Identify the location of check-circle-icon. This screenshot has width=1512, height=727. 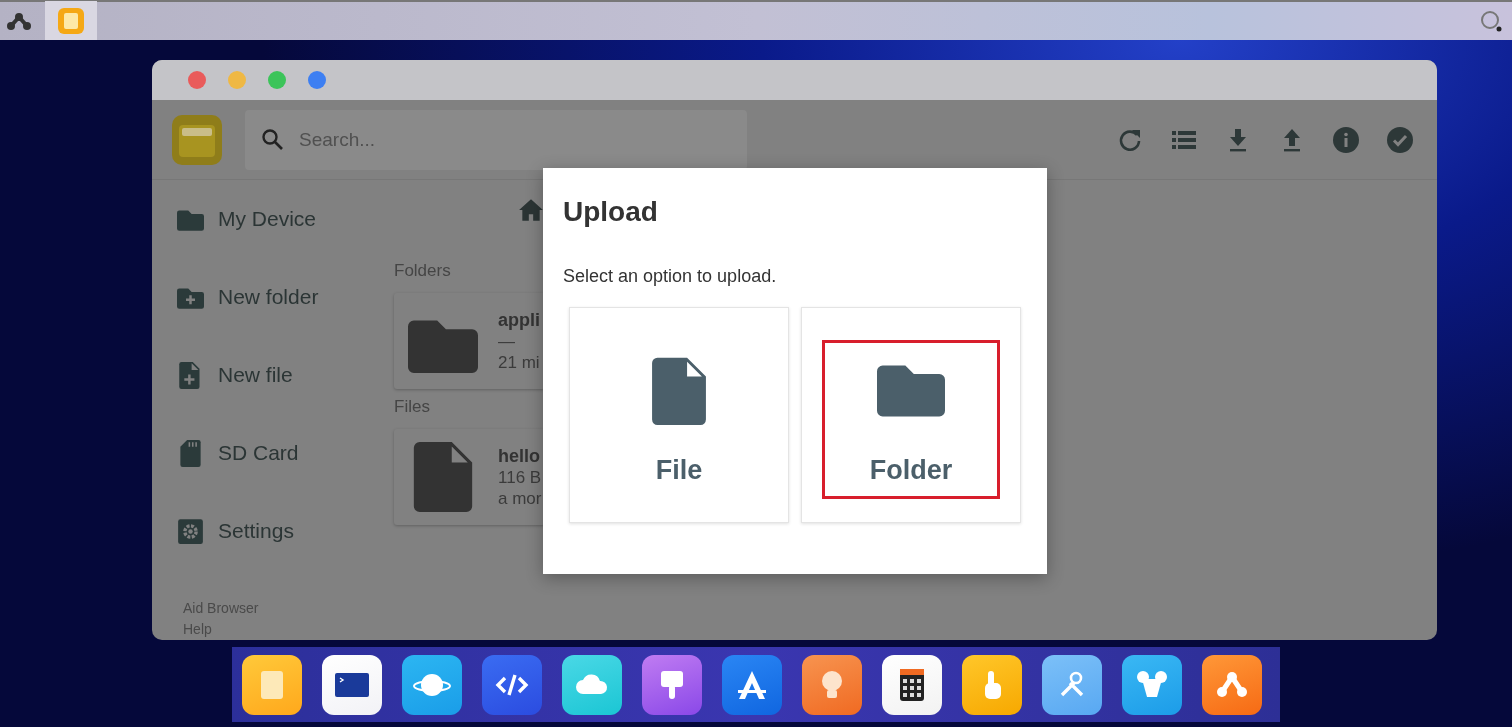
(1400, 139).